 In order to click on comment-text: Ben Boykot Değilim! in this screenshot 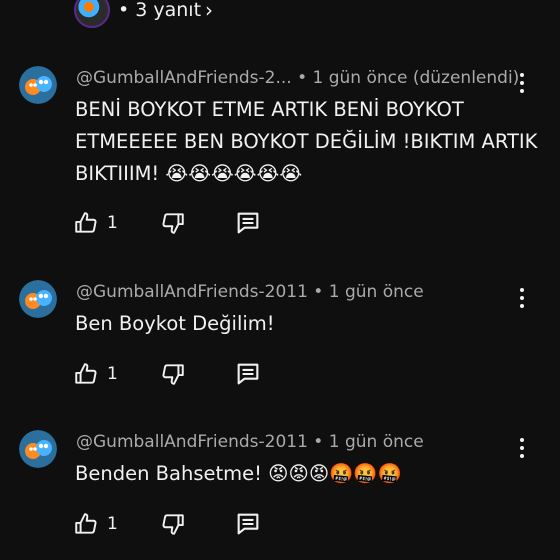, I will do `click(175, 323)`.